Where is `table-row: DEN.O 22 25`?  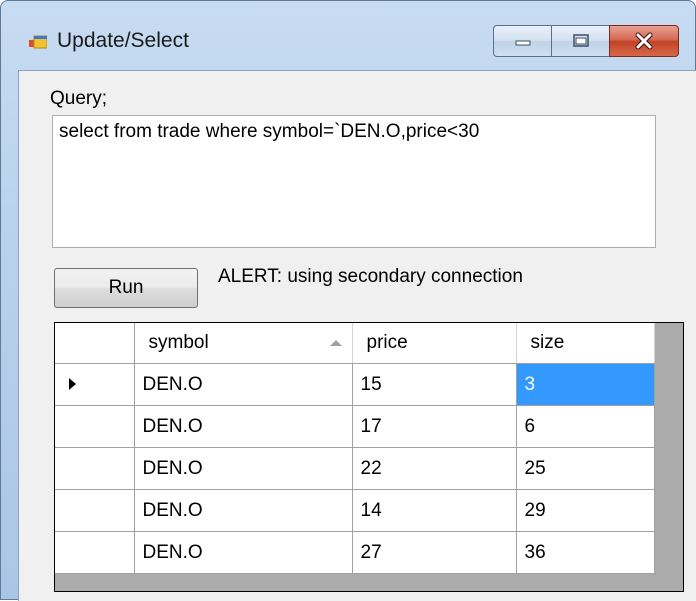 table-row: DEN.O 22 25 is located at coordinates (355, 468).